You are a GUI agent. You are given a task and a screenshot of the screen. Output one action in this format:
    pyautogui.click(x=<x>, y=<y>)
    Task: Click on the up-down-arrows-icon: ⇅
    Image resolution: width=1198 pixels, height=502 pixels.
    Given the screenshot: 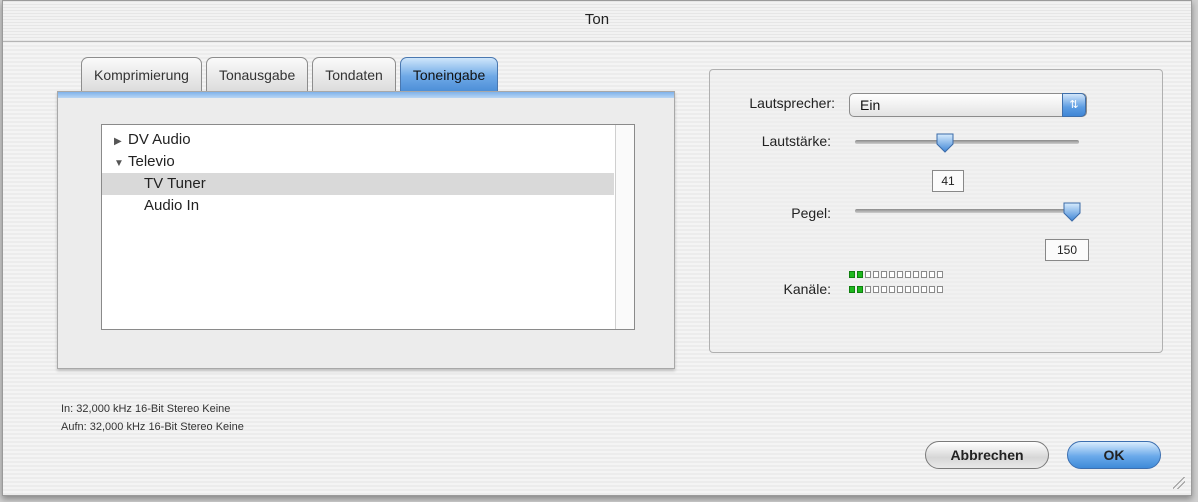 What is the action you would take?
    pyautogui.click(x=1074, y=105)
    